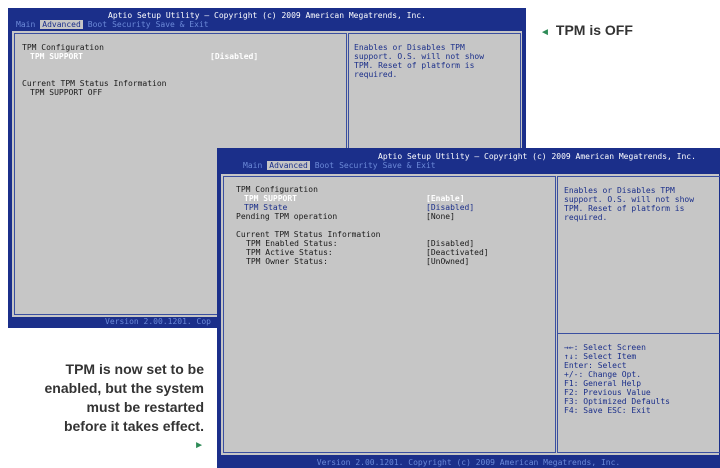  Describe the element at coordinates (594, 30) in the screenshot. I see `caption-tpm-off-text: TPM is OFF` at that location.